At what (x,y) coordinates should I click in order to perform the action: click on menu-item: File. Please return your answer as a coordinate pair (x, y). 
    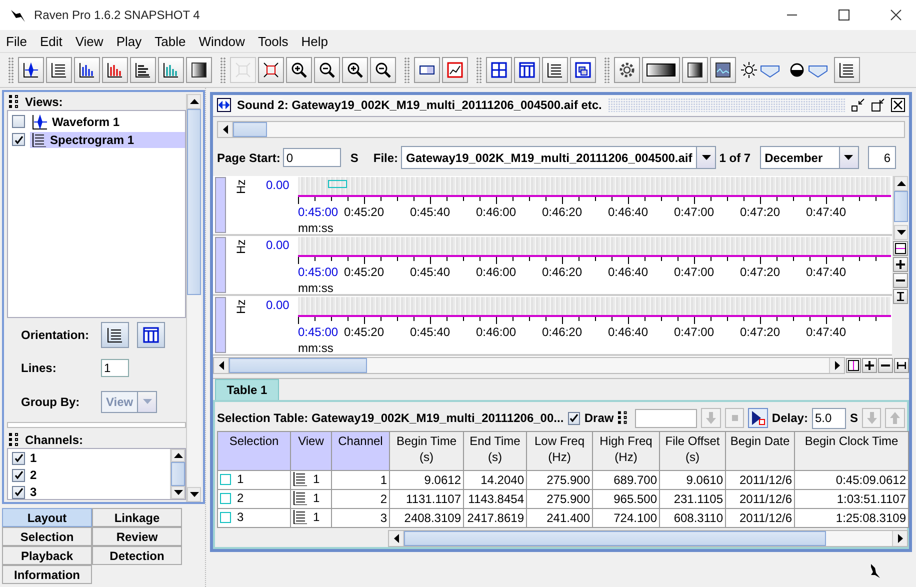
    Looking at the image, I should click on (16, 41).